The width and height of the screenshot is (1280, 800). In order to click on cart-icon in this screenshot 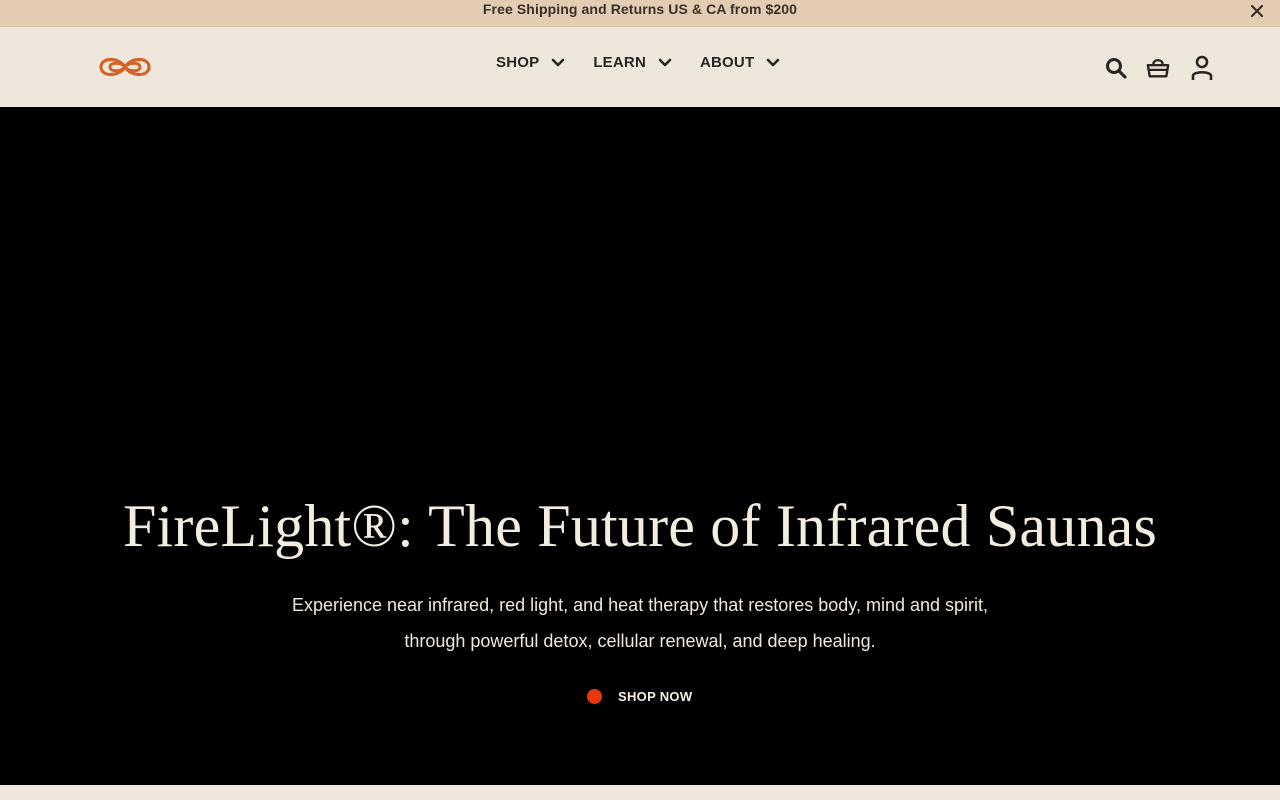, I will do `click(1158, 68)`.